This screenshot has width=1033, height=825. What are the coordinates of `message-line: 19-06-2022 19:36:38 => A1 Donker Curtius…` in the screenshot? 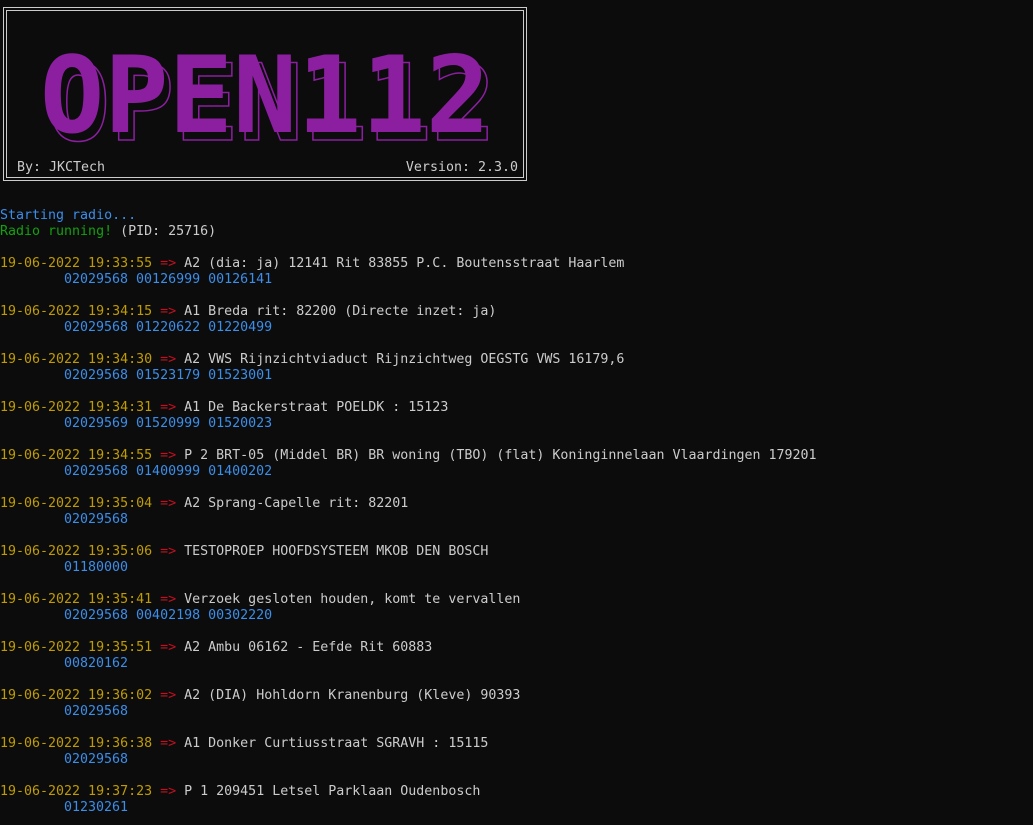 It's located at (244, 744).